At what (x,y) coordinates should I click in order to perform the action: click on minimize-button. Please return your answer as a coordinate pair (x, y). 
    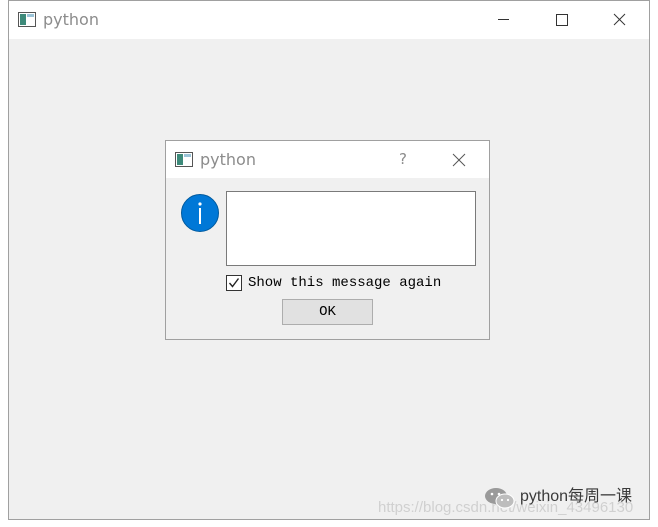
    Looking at the image, I should click on (503, 20).